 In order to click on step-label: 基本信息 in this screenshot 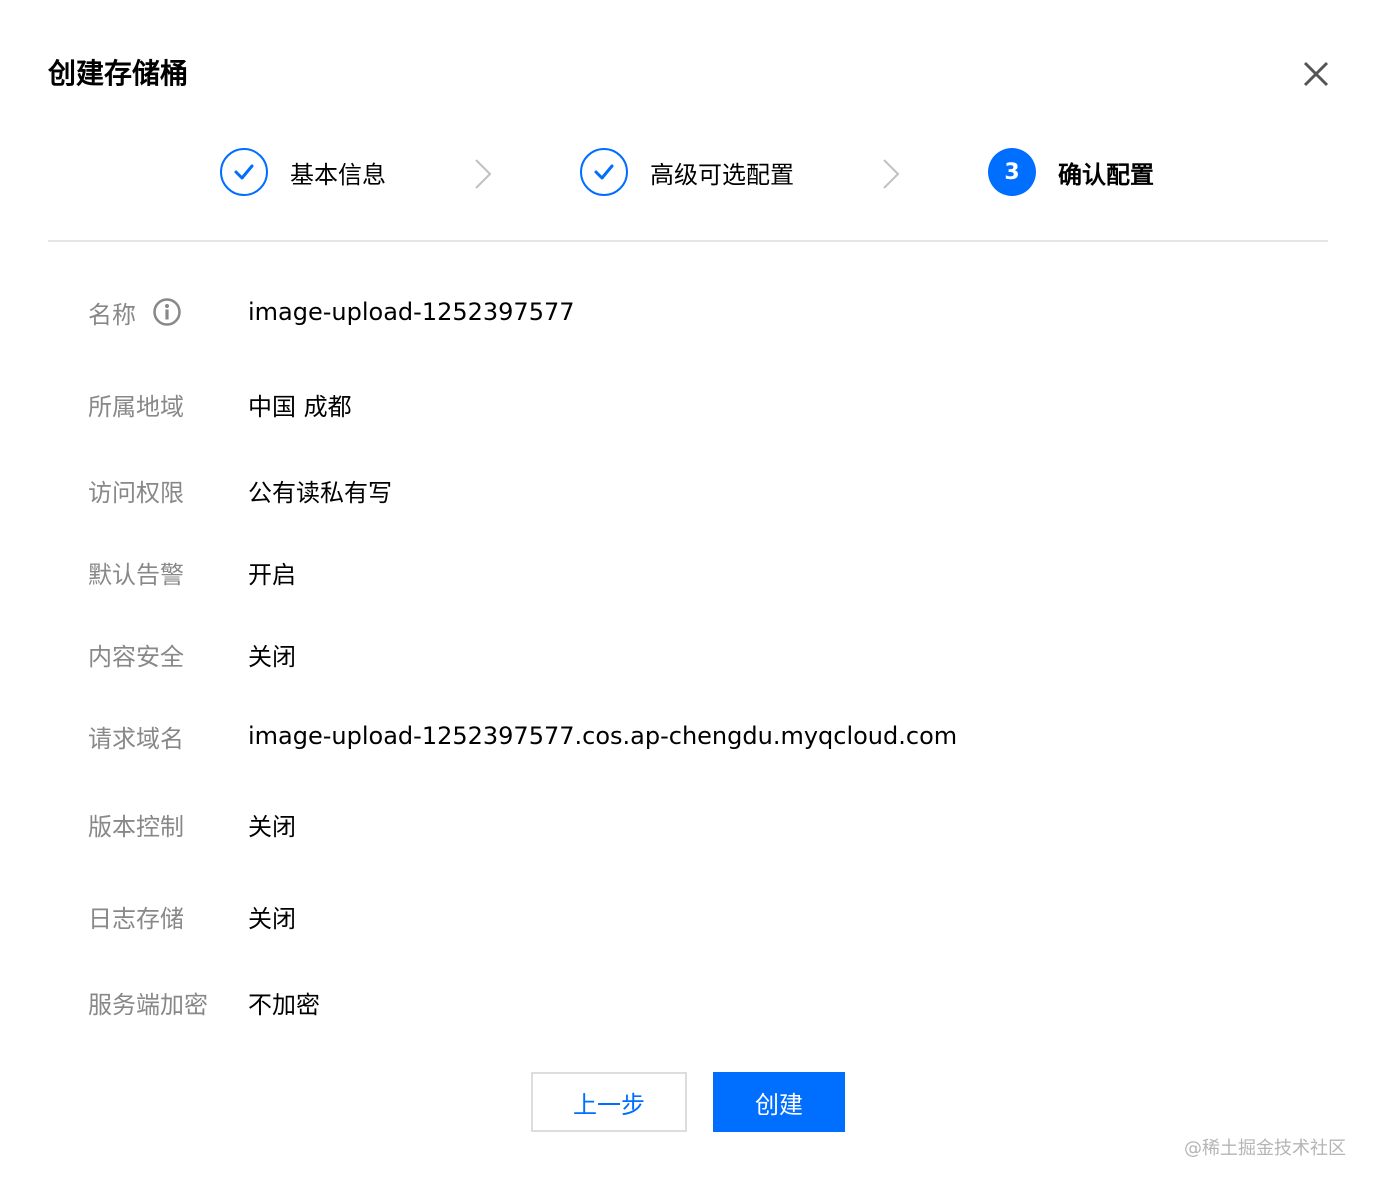, I will do `click(338, 174)`.